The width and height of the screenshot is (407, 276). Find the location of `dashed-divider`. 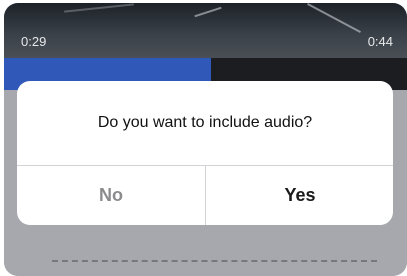

dashed-divider is located at coordinates (214, 261).